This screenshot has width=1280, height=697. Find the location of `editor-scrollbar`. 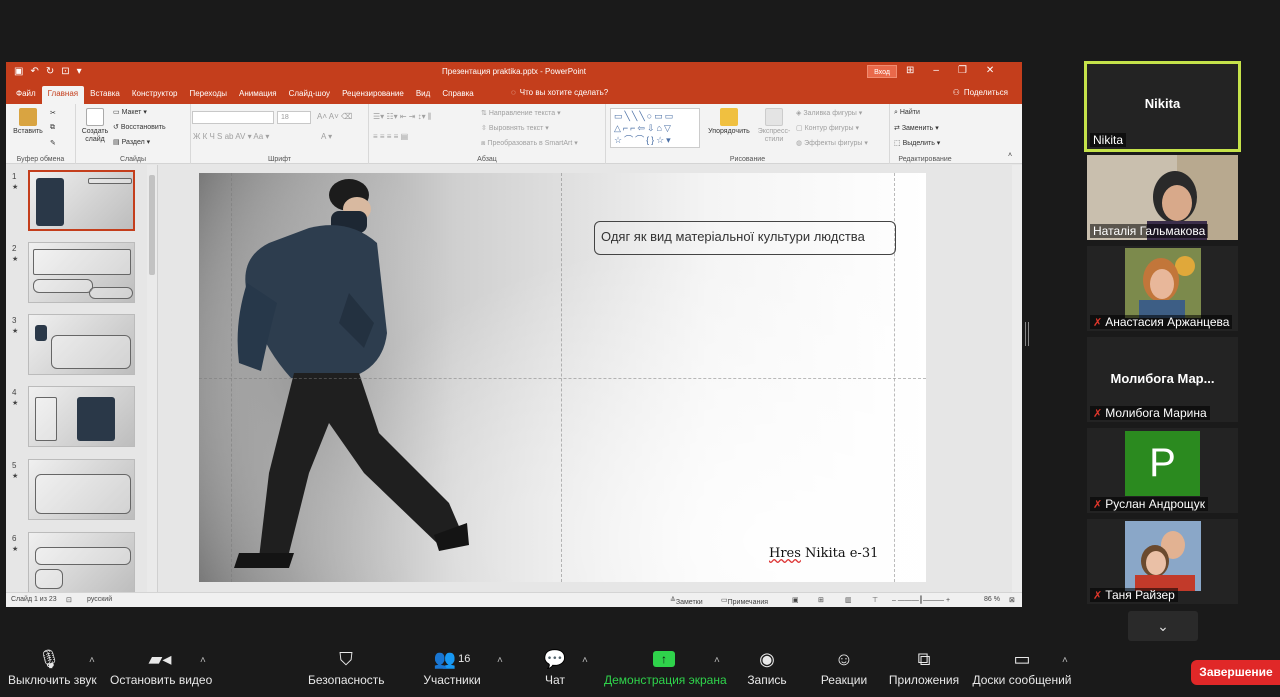

editor-scrollbar is located at coordinates (1017, 378).